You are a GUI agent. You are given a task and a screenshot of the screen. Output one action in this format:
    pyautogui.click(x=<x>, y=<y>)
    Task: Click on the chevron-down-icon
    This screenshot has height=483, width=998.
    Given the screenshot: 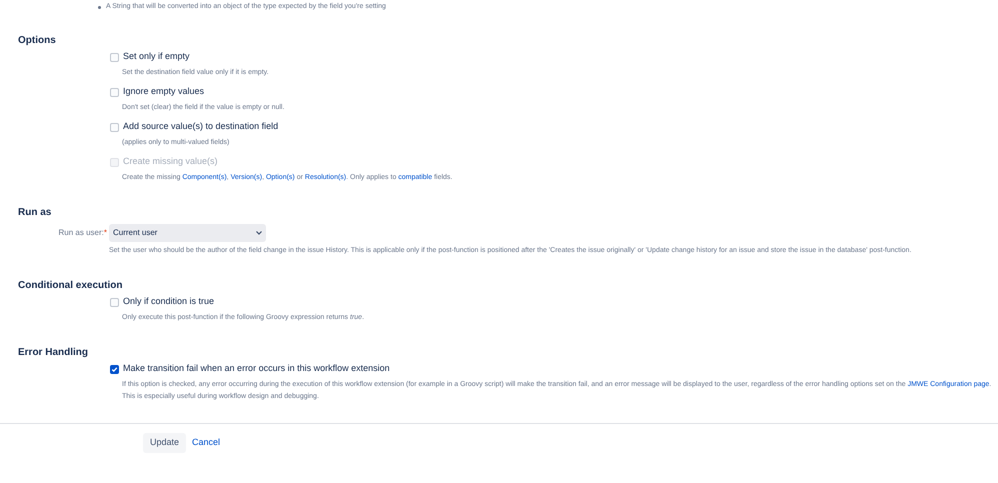 What is the action you would take?
    pyautogui.click(x=259, y=233)
    